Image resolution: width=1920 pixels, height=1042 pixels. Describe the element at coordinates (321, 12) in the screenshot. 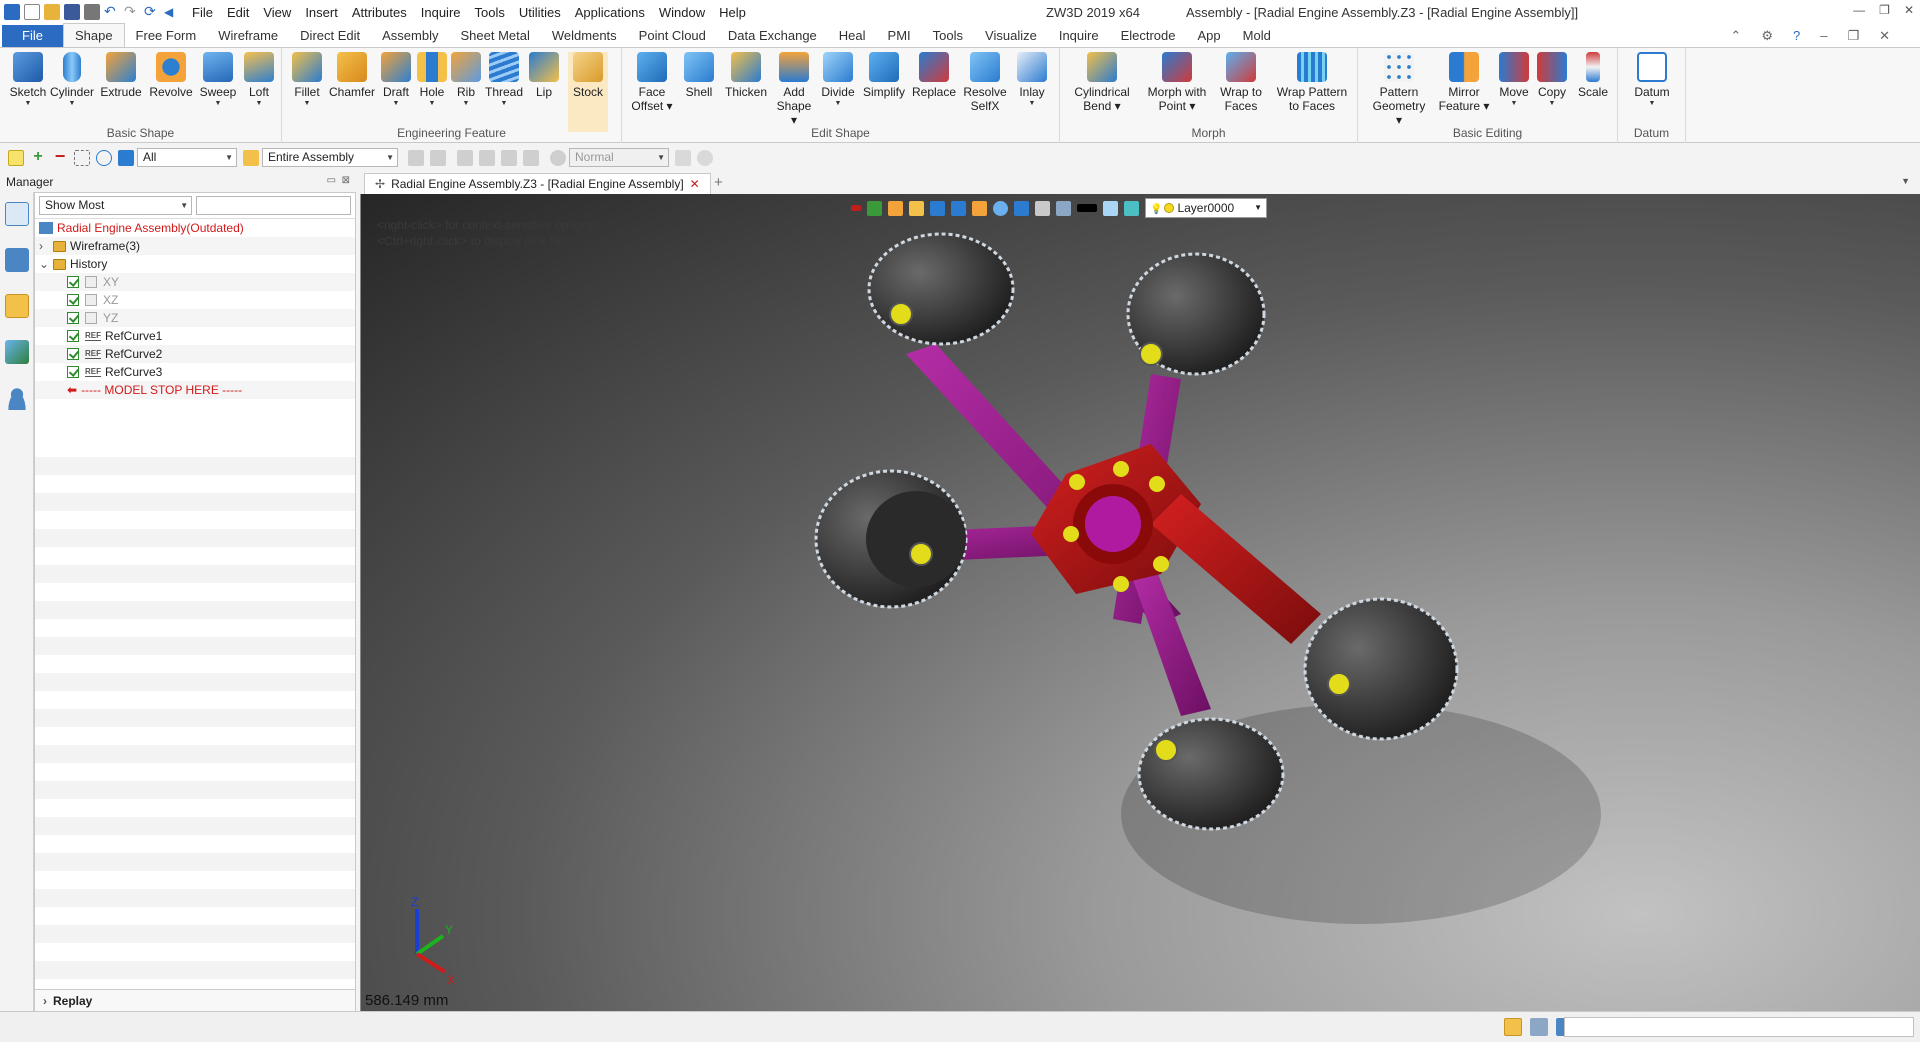

I see `menu-insert: Insert` at that location.